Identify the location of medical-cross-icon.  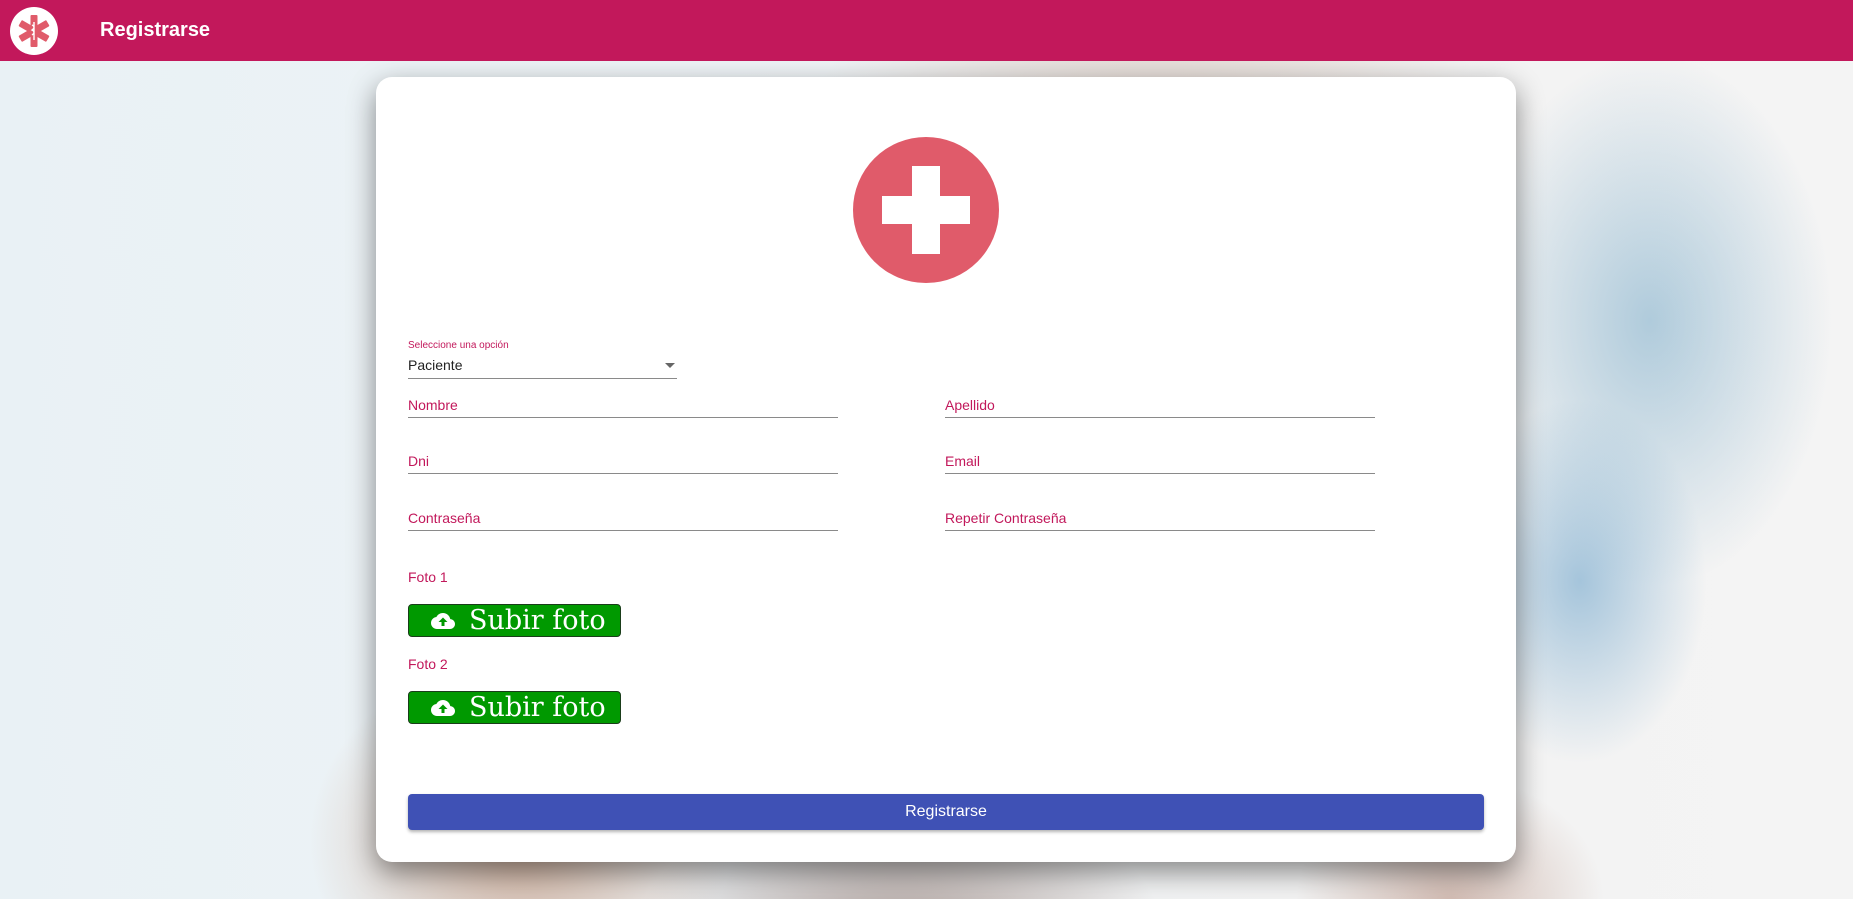
(926, 210).